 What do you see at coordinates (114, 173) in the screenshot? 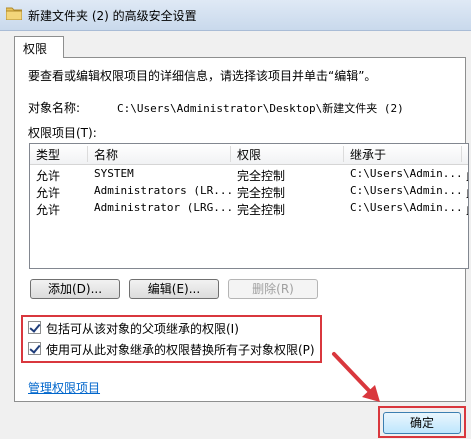
I see `cell-name: SYSTEM` at bounding box center [114, 173].